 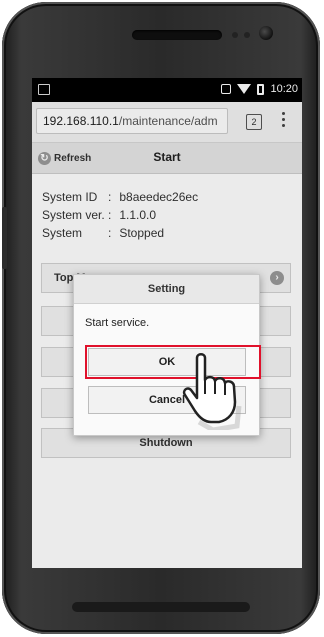 I want to click on proximity-sensor, so click(x=235, y=35).